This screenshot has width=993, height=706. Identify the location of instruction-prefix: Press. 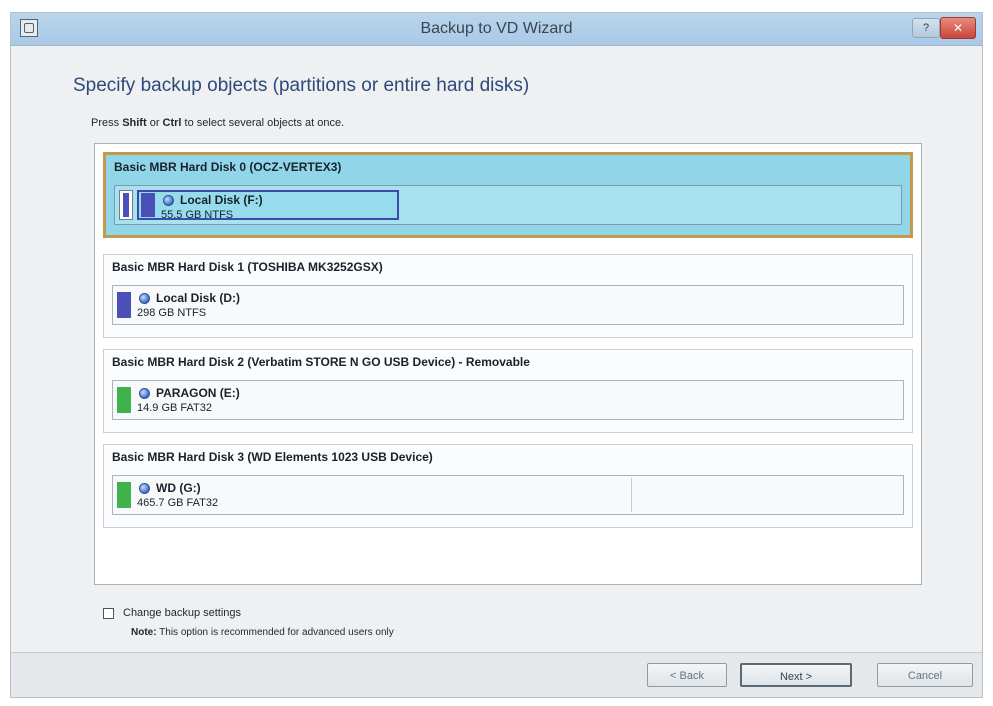
(107, 123).